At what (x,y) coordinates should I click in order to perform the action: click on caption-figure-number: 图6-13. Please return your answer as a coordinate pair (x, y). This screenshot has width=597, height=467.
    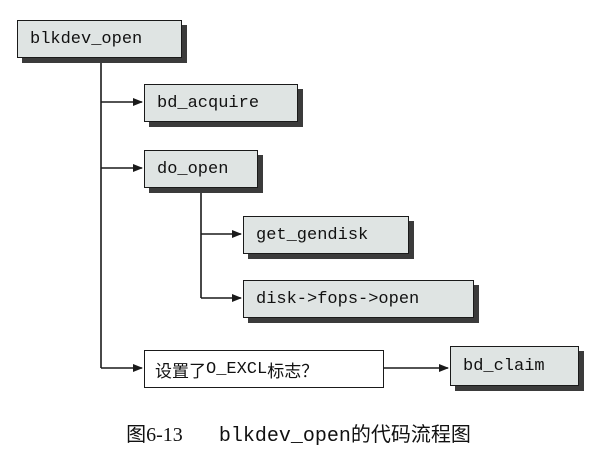
    Looking at the image, I should click on (154, 435).